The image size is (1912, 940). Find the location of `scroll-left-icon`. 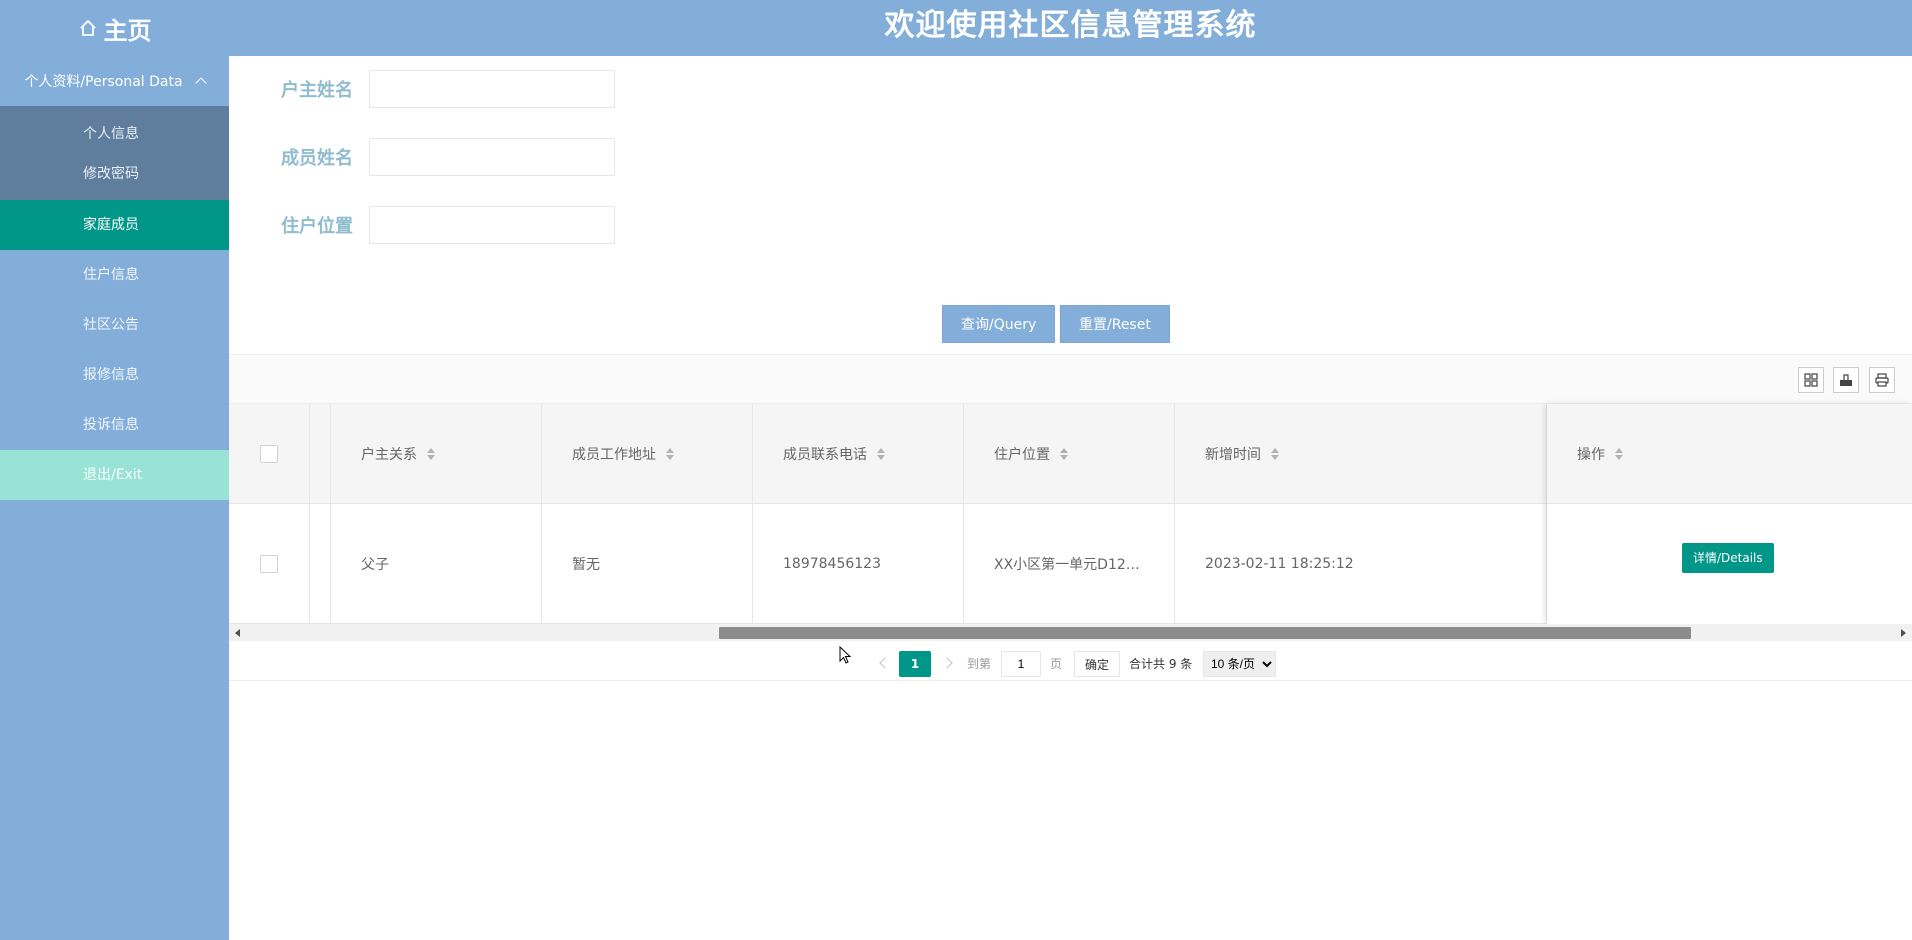

scroll-left-icon is located at coordinates (237, 633).